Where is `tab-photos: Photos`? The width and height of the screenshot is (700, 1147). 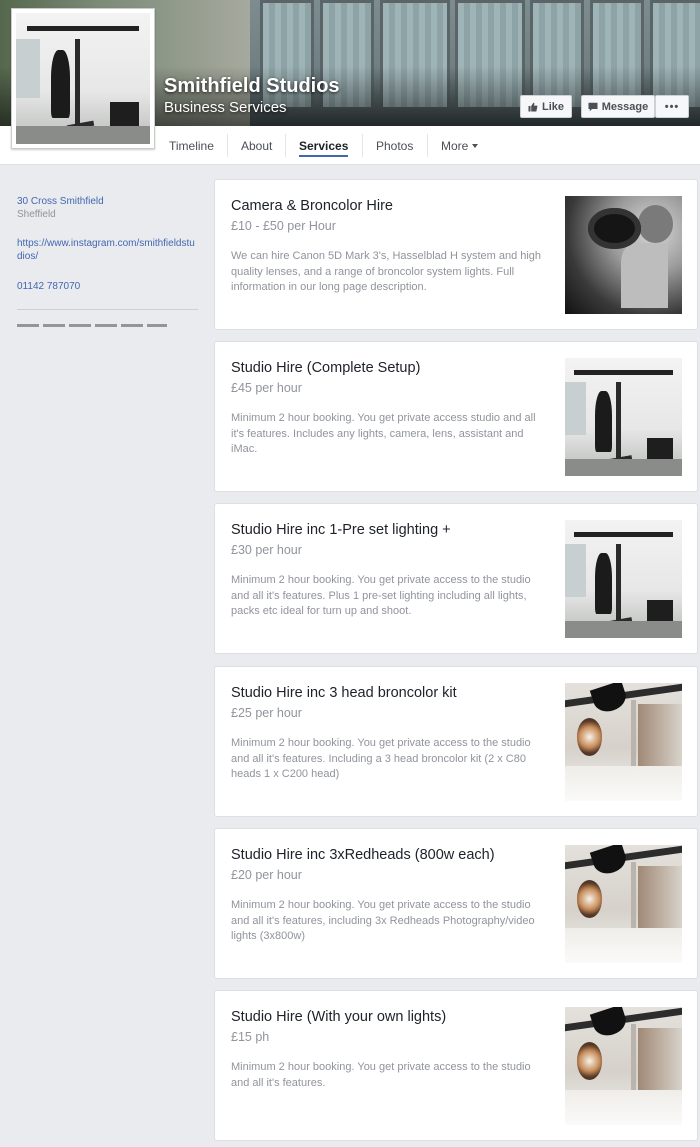
tab-photos: Photos is located at coordinates (394, 145).